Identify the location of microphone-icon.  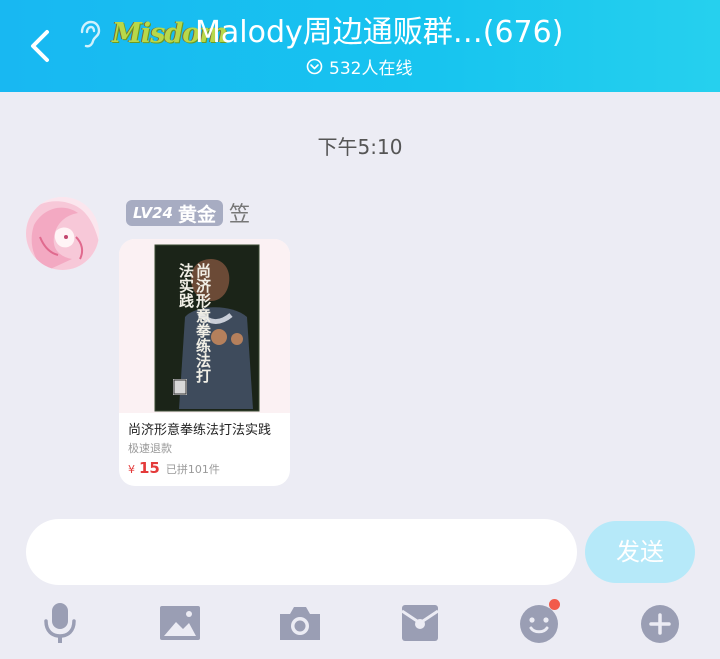
(60, 623).